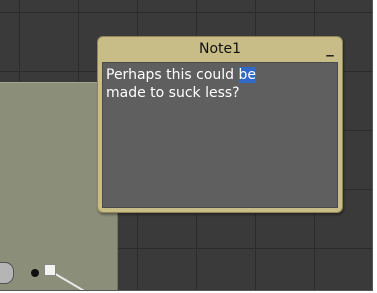 The width and height of the screenshot is (377, 293). I want to click on note-text: Perhaps this could, so click(172, 75).